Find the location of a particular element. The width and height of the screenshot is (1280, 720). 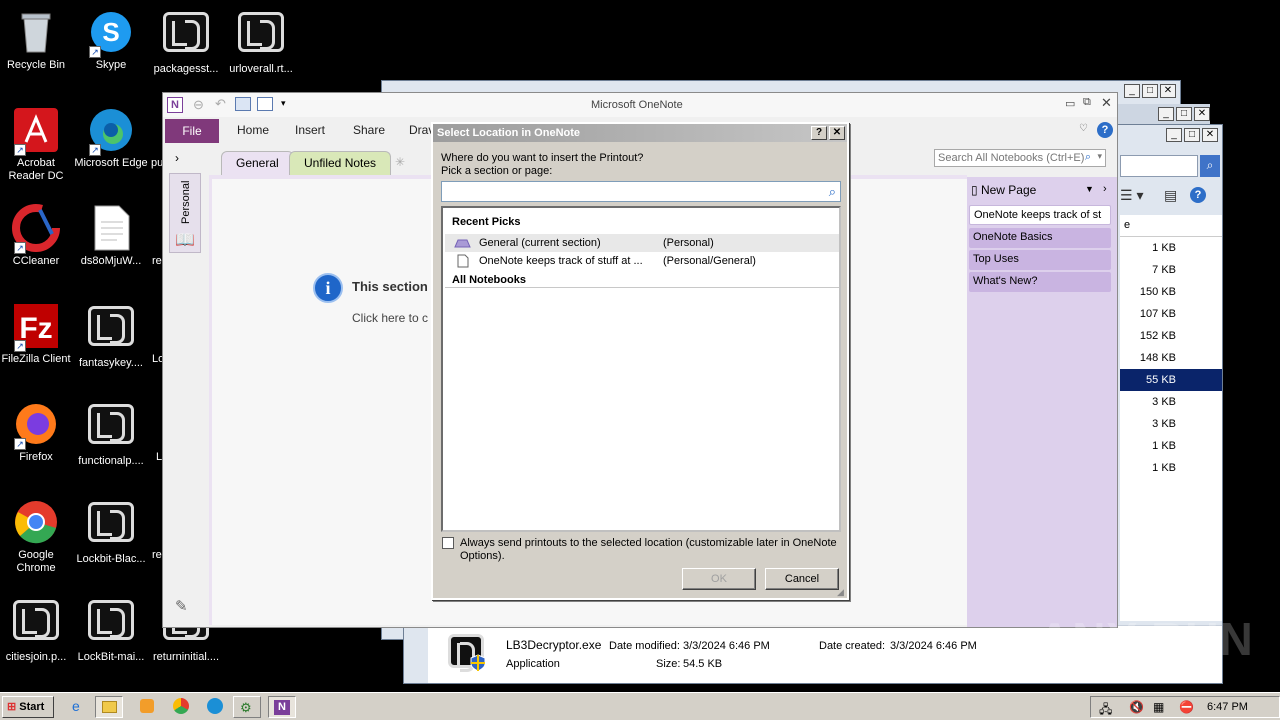

collapse-ribbon-icon: ♡ is located at coordinates (1083, 128).